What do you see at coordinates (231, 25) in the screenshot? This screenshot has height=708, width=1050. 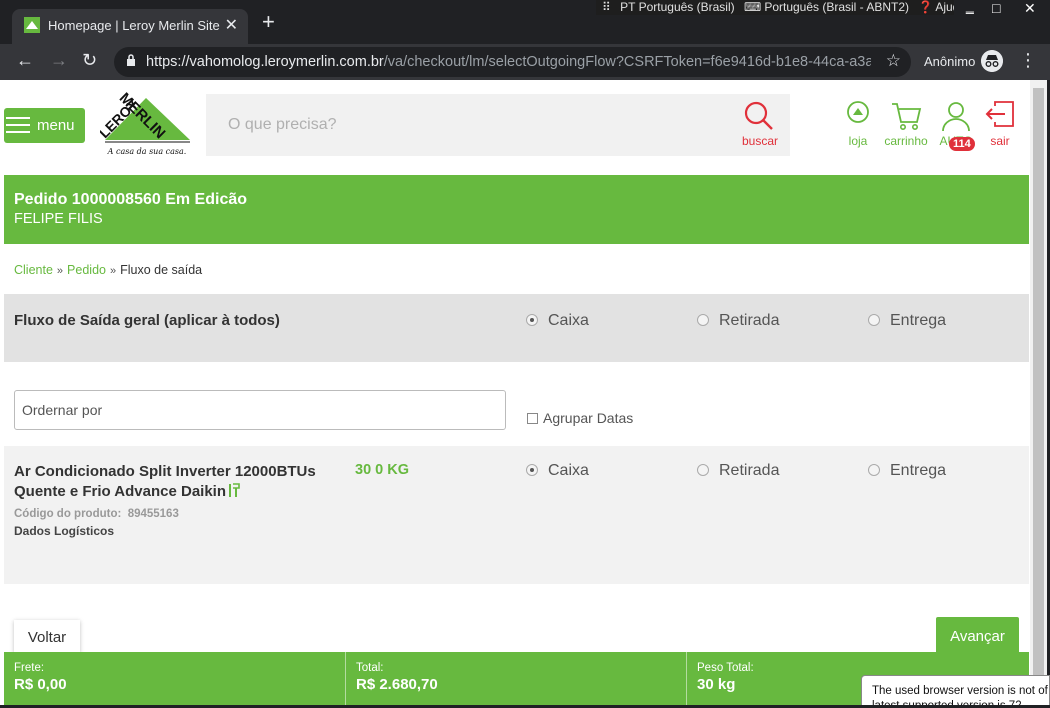 I see `close-tab-icon: ✕` at bounding box center [231, 25].